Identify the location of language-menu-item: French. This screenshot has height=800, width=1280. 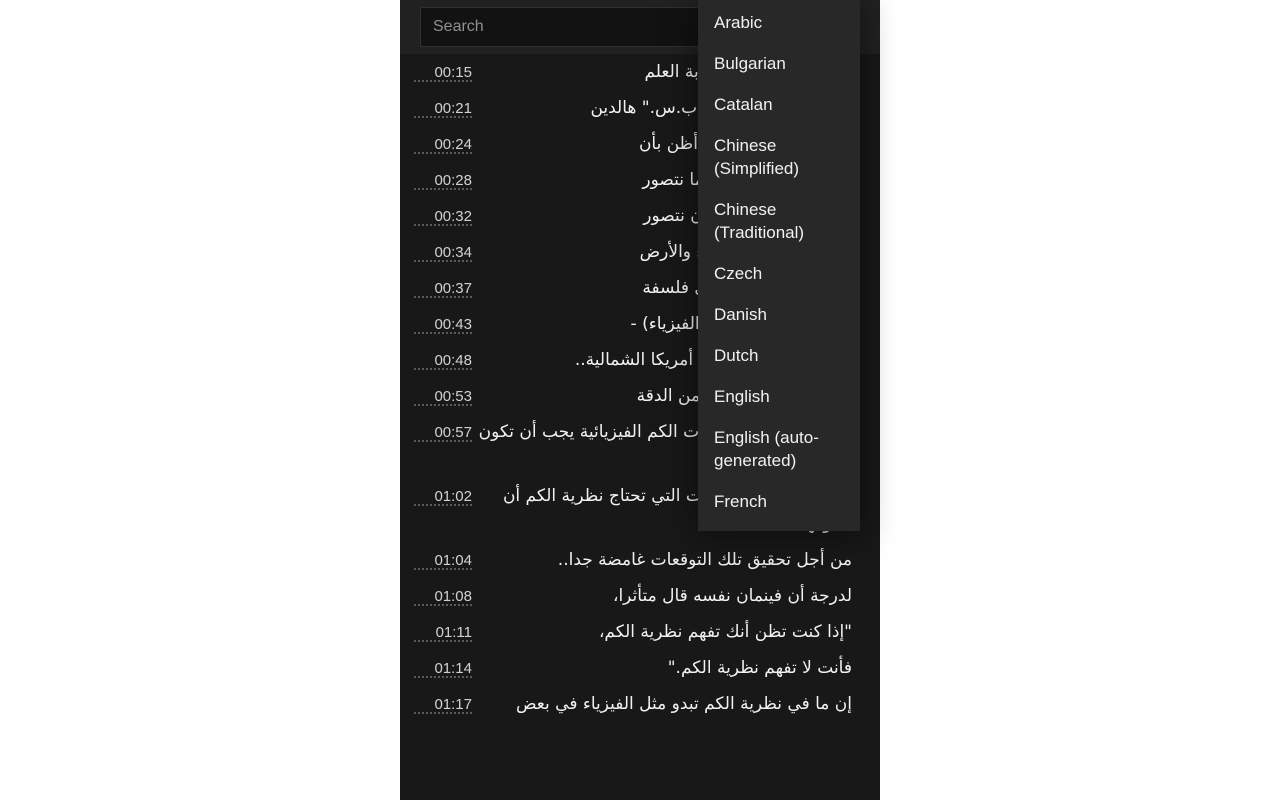
(779, 501).